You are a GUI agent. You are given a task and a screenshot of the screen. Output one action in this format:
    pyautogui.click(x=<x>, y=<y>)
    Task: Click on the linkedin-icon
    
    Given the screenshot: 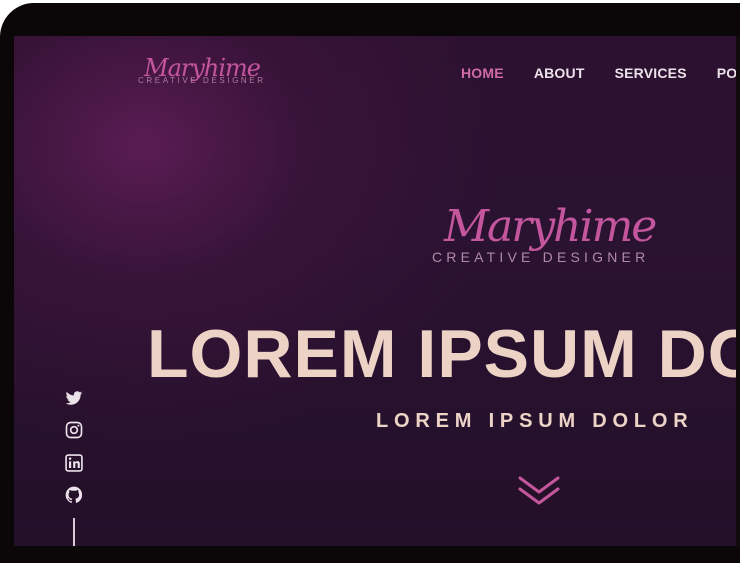 What is the action you would take?
    pyautogui.click(x=74, y=463)
    